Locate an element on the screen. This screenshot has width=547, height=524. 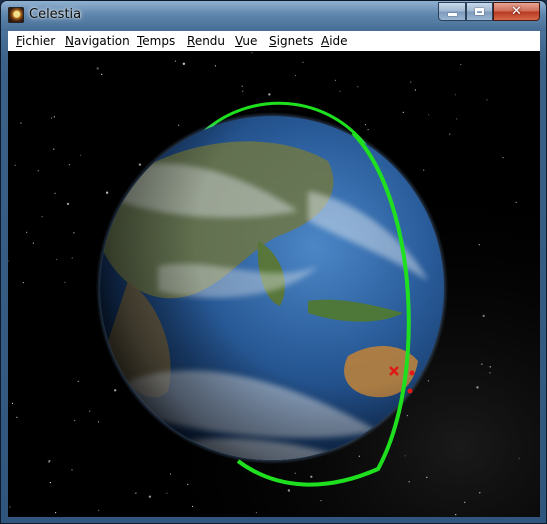
menu-navigation: Navigation is located at coordinates (97, 41).